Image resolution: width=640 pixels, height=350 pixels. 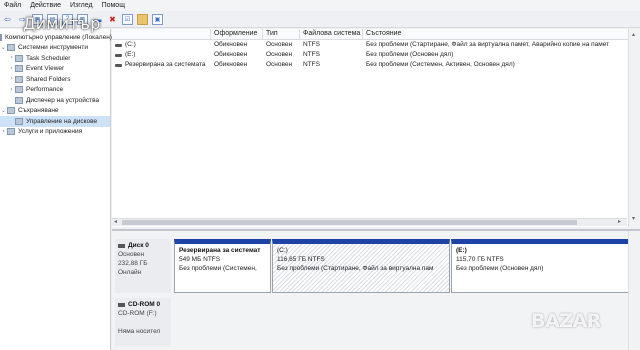 What do you see at coordinates (38, 111) in the screenshot?
I see `tree-item-label: Съхраняване` at bounding box center [38, 111].